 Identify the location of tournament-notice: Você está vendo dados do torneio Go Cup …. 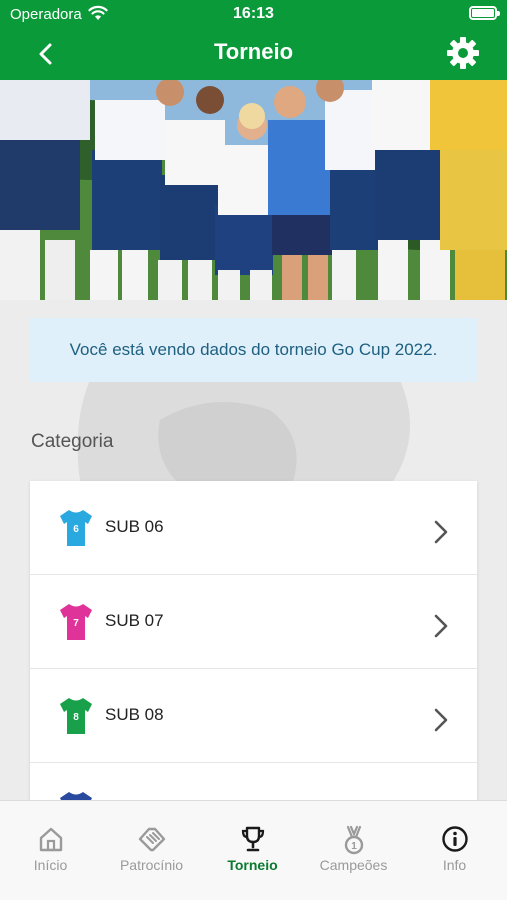
(253, 350).